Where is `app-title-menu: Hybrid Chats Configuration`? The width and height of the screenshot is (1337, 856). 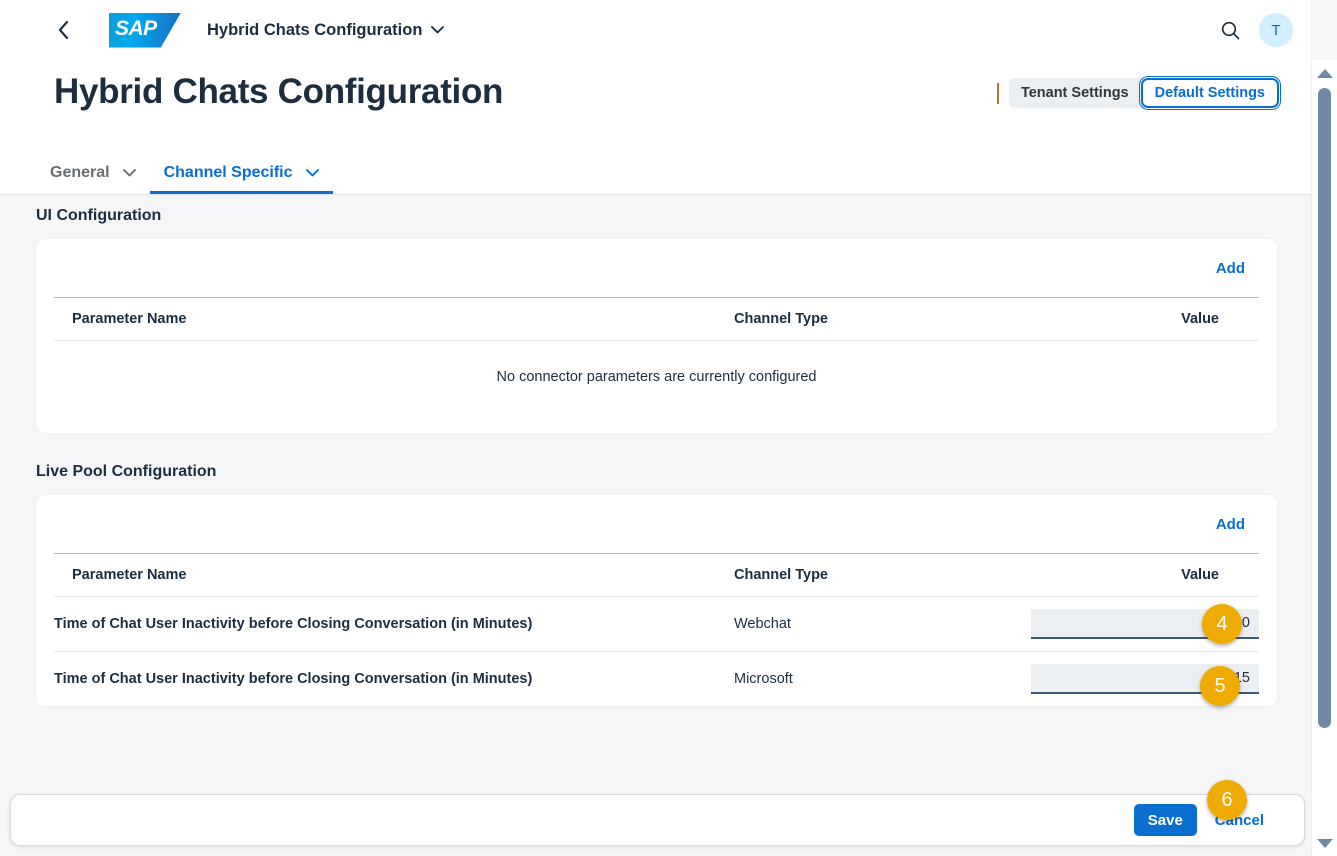 app-title-menu: Hybrid Chats Configuration is located at coordinates (326, 30).